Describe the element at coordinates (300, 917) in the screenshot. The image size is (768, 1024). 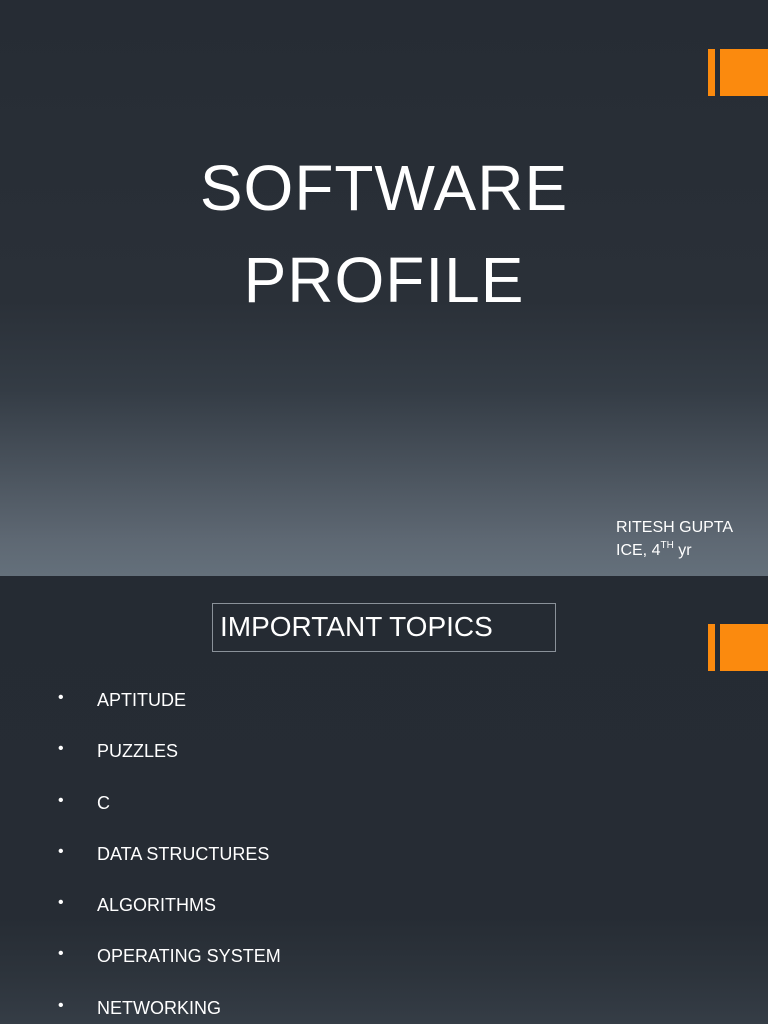
I see `list-item: • ALGORITHMS` at that location.